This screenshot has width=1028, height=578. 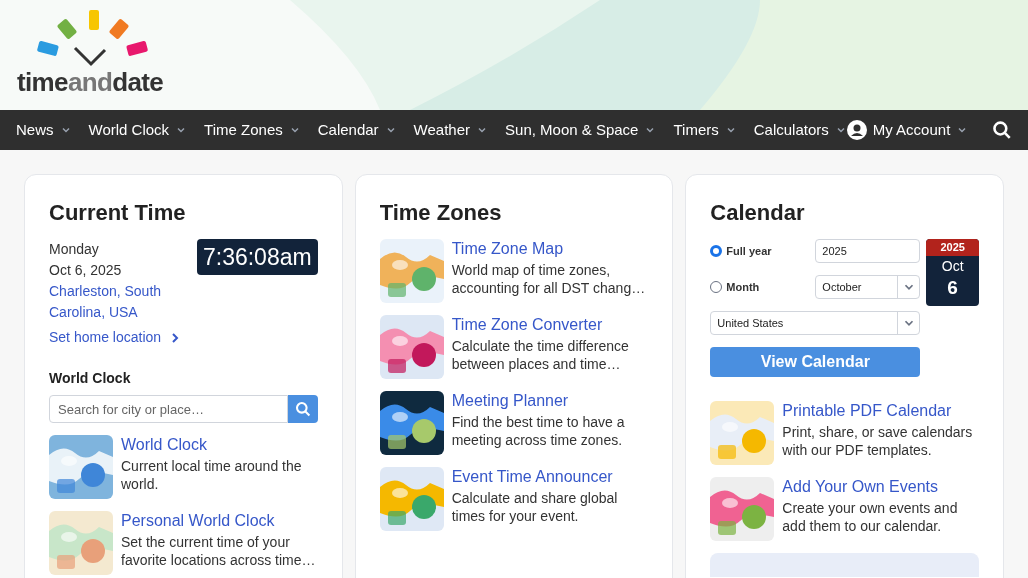 I want to click on nav-menu-item: Time Zones, so click(x=252, y=130).